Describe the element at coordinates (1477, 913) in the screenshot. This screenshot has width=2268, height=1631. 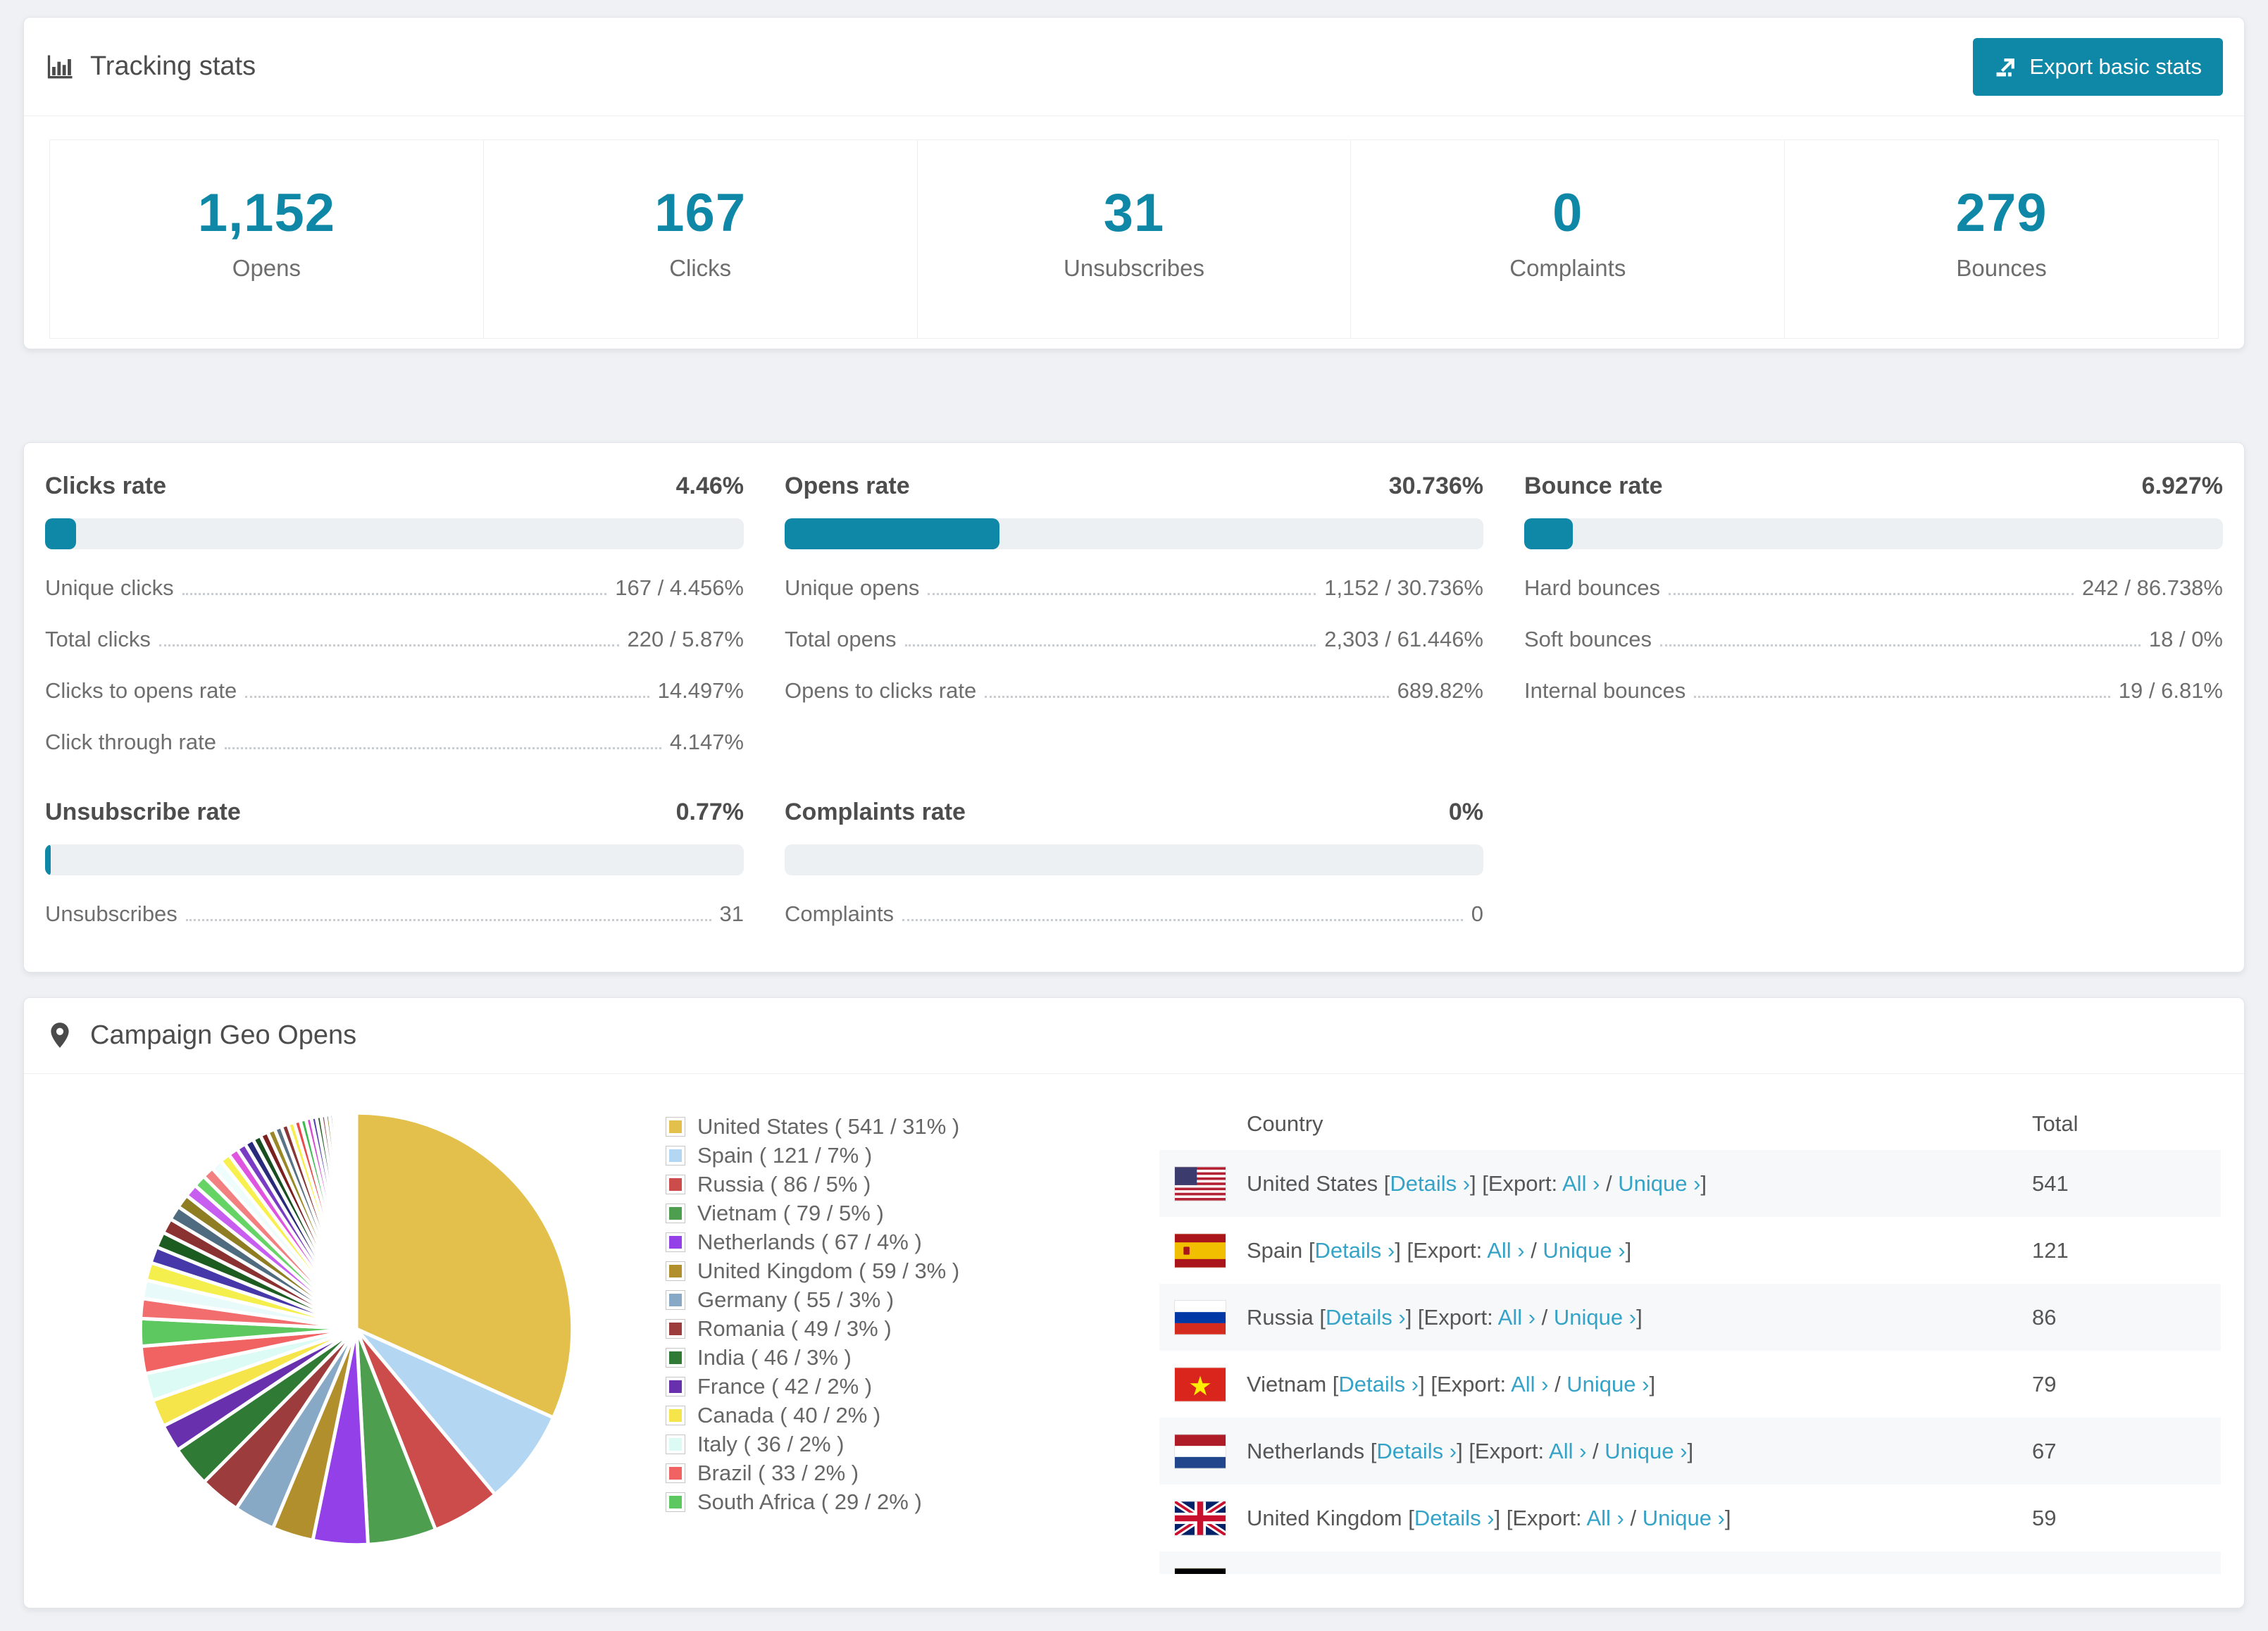
I see `rate-row-value: 0` at that location.